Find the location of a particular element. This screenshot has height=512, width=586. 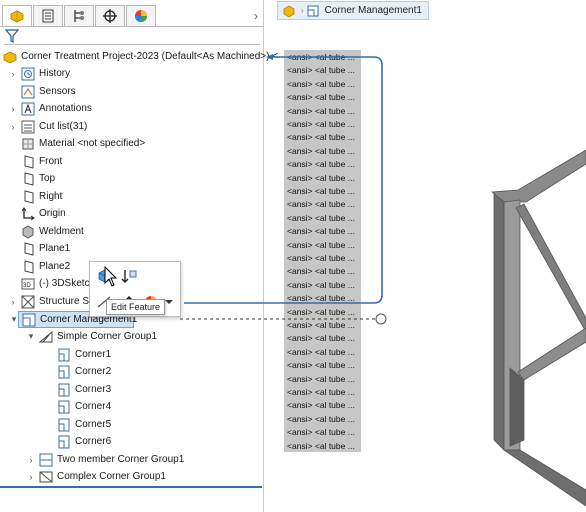

tree-item-simple-corner-group: ▾ Simple Corner Group1 is located at coordinates (131, 336).